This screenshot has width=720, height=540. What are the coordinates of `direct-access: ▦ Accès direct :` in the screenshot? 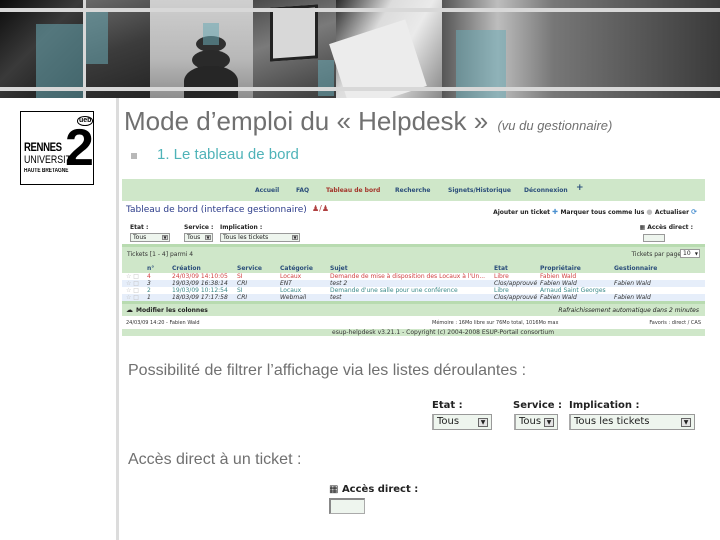 It's located at (666, 227).